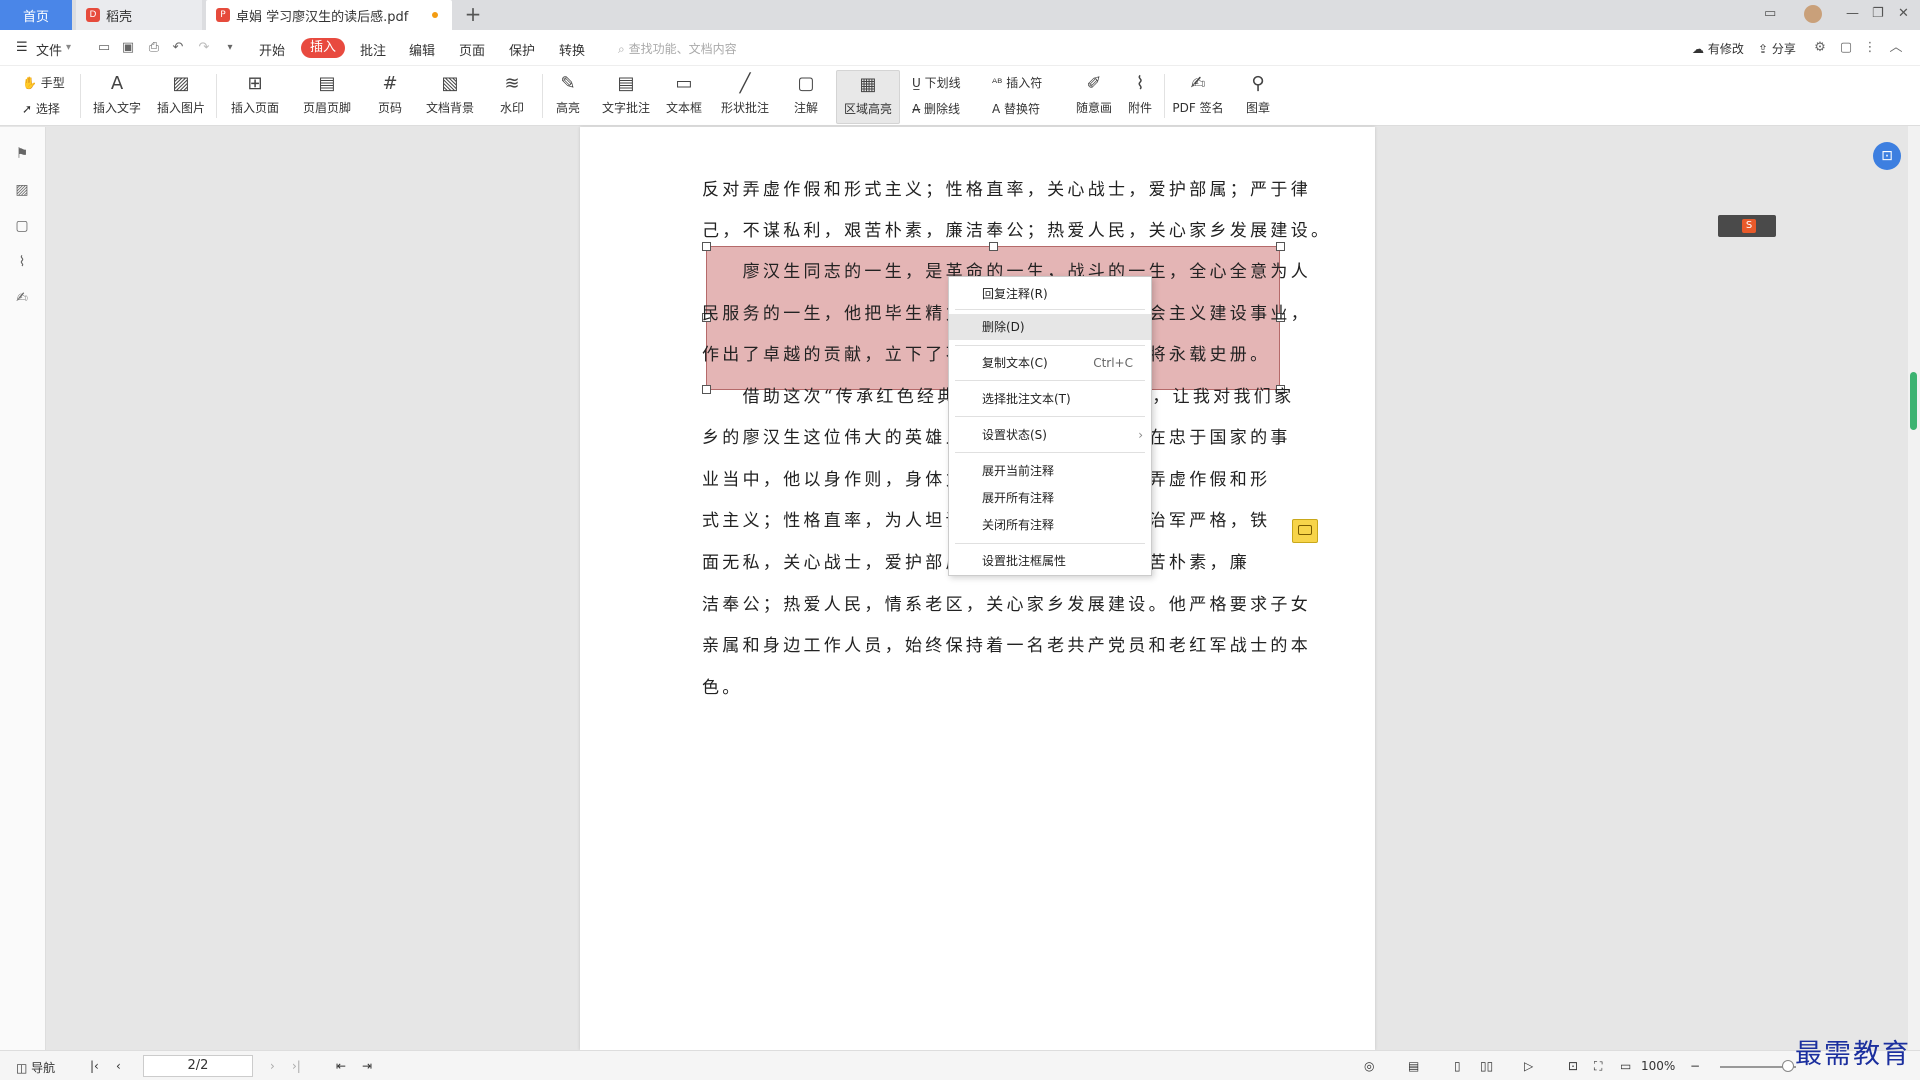 The height and width of the screenshot is (1080, 1920). Describe the element at coordinates (1658, 1066) in the screenshot. I see `zoom-level: 100%` at that location.